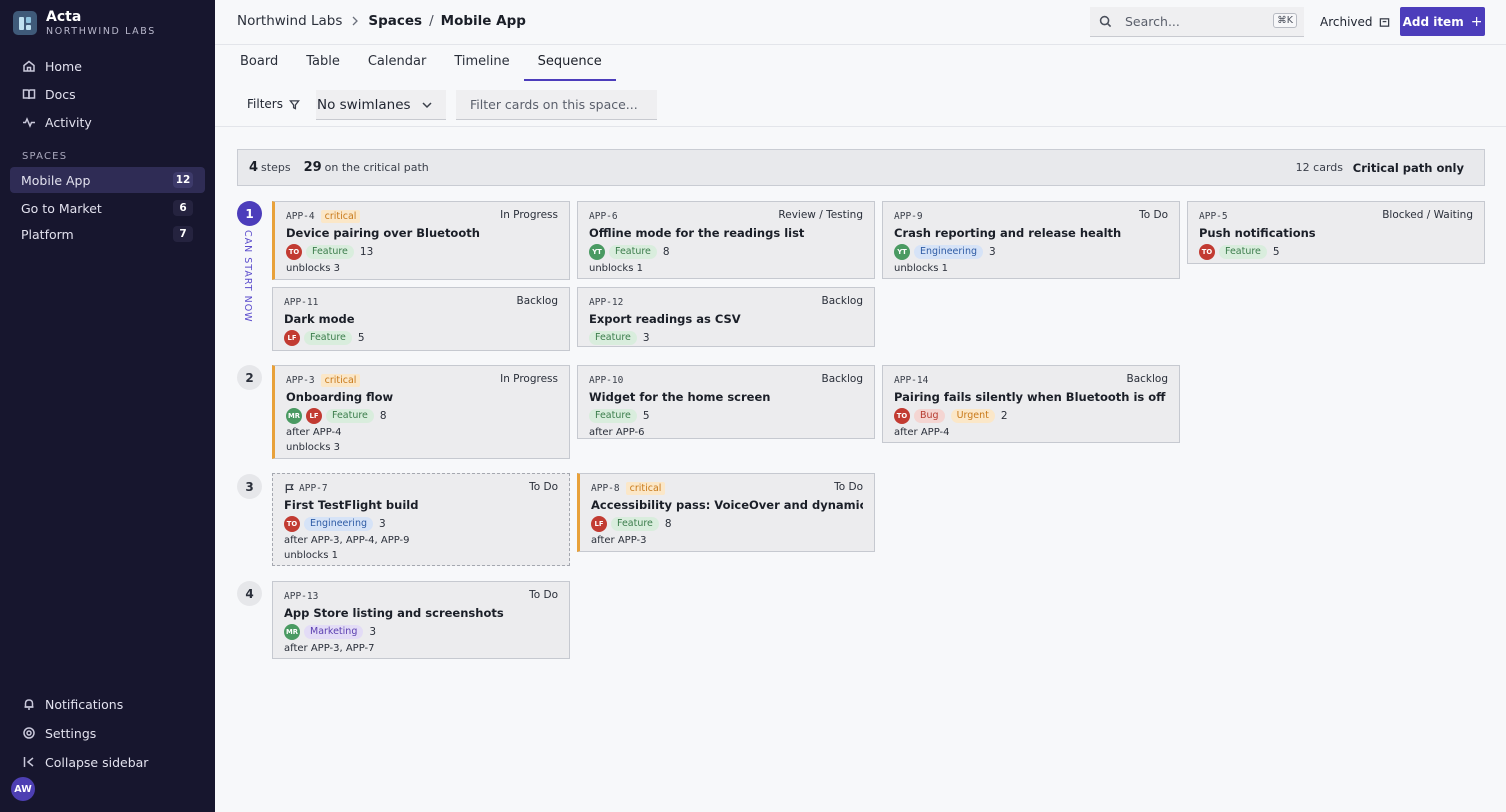 The height and width of the screenshot is (812, 1506). What do you see at coordinates (435, 63) in the screenshot?
I see `view-tabs: Board Table Calendar Timeline Sequence` at bounding box center [435, 63].